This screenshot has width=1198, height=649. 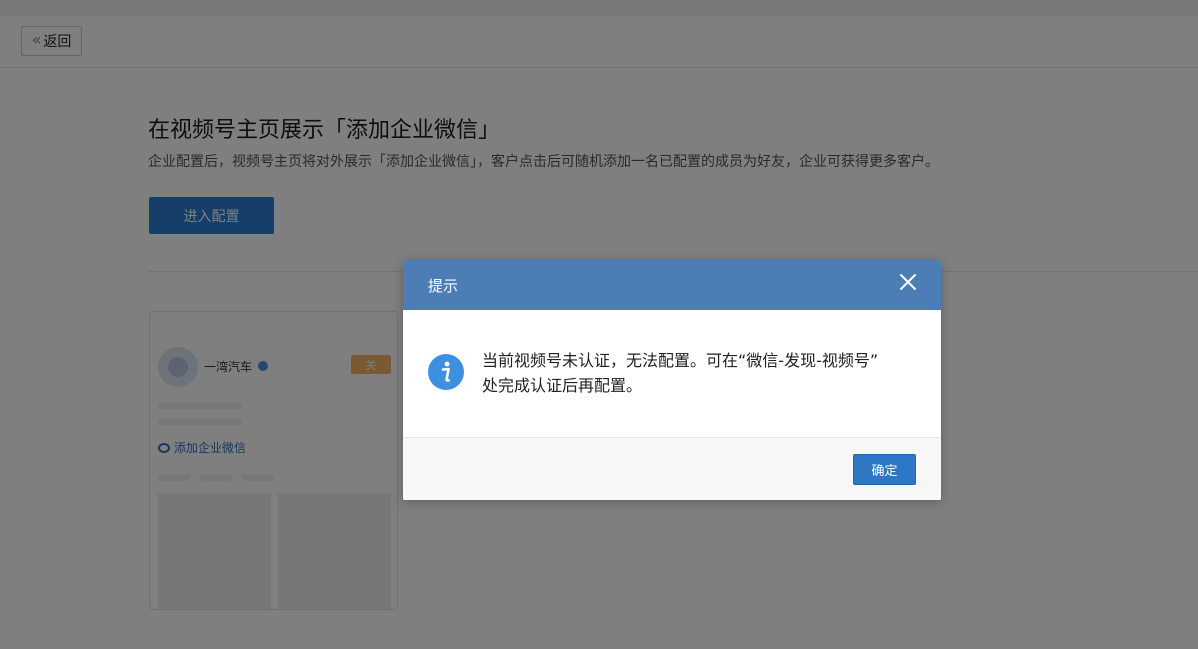 What do you see at coordinates (680, 360) in the screenshot?
I see `dialog-message-line1: 当前视频号未认证，无法配置。可在“微信-发现-视频号”` at bounding box center [680, 360].